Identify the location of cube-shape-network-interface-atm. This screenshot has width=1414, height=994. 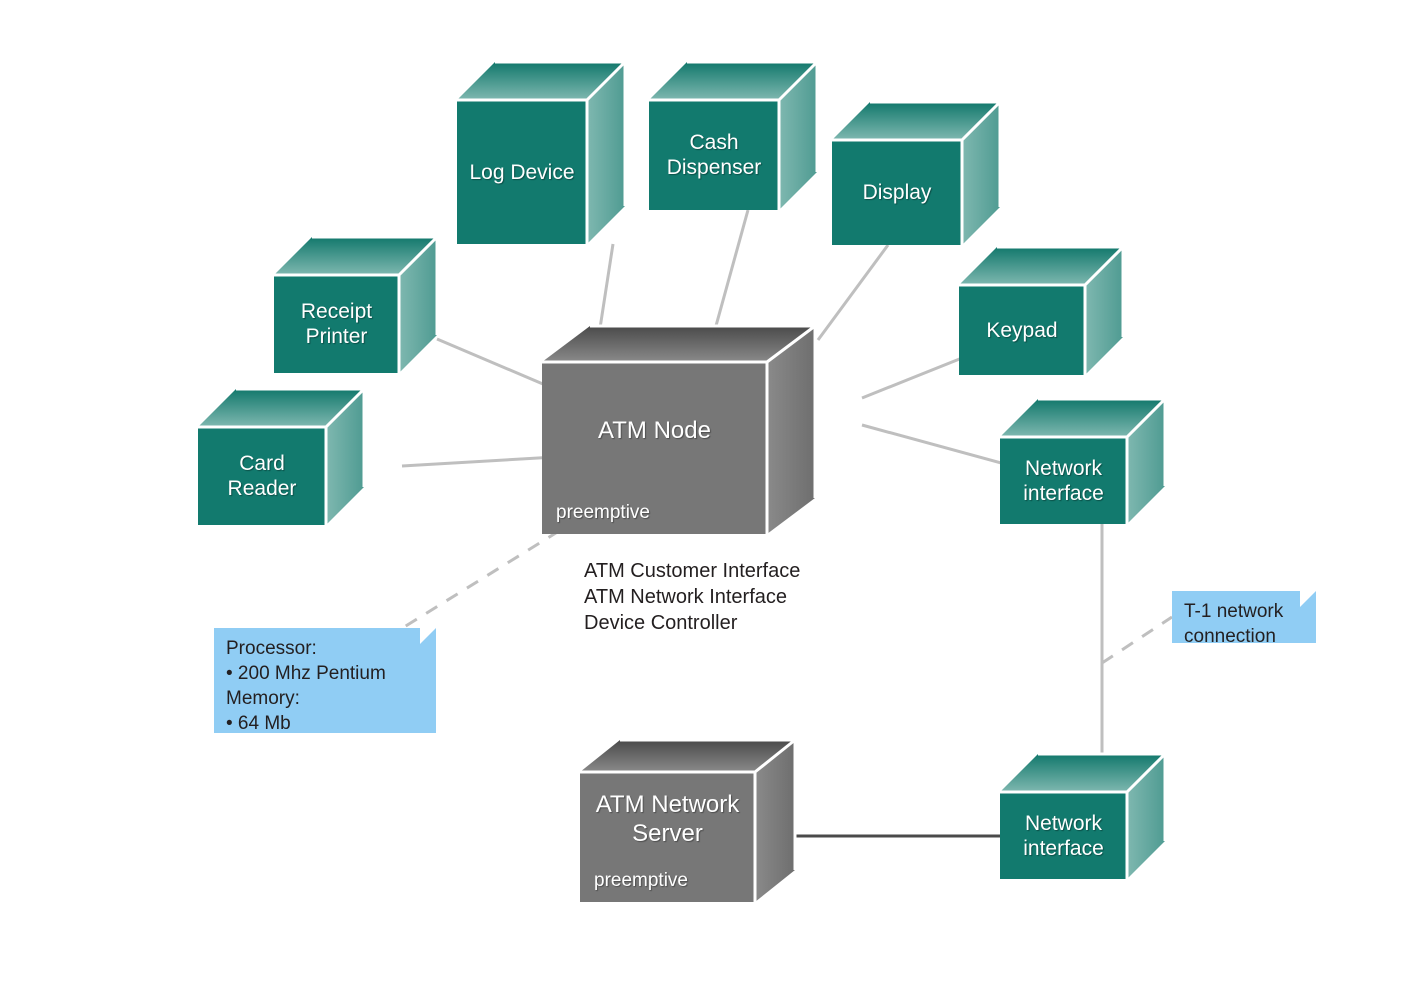
(1083, 460).